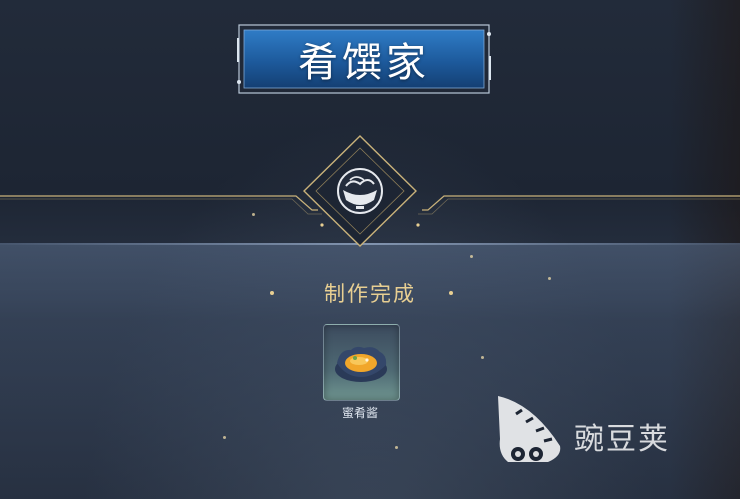 This screenshot has width=740, height=499. What do you see at coordinates (360, 191) in the screenshot?
I see `cooking-pot-icon` at bounding box center [360, 191].